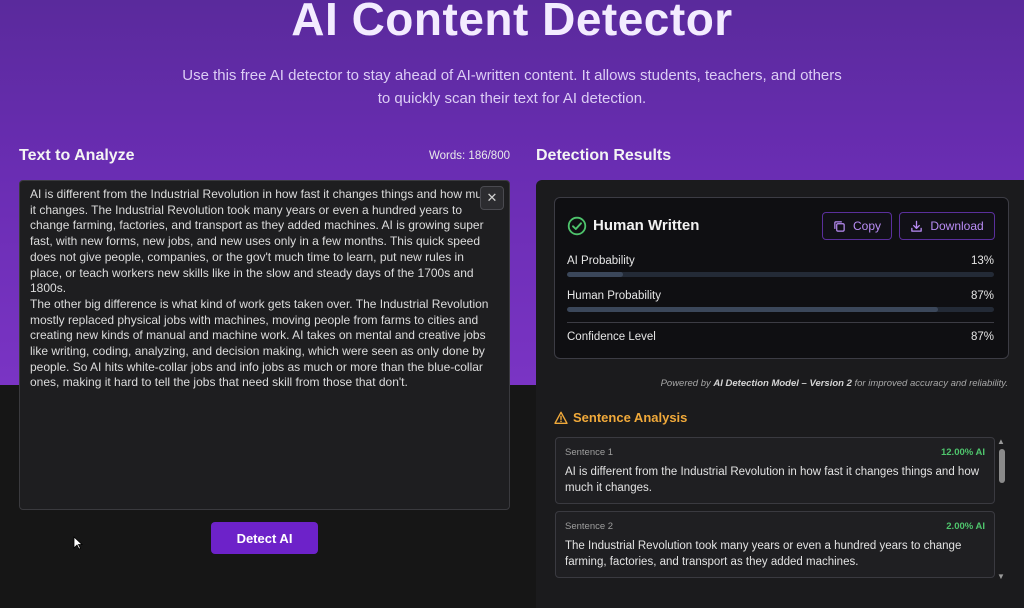 The height and width of the screenshot is (608, 1024). What do you see at coordinates (782, 383) in the screenshot?
I see `powered-model: AI Detection Model – Version 2` at bounding box center [782, 383].